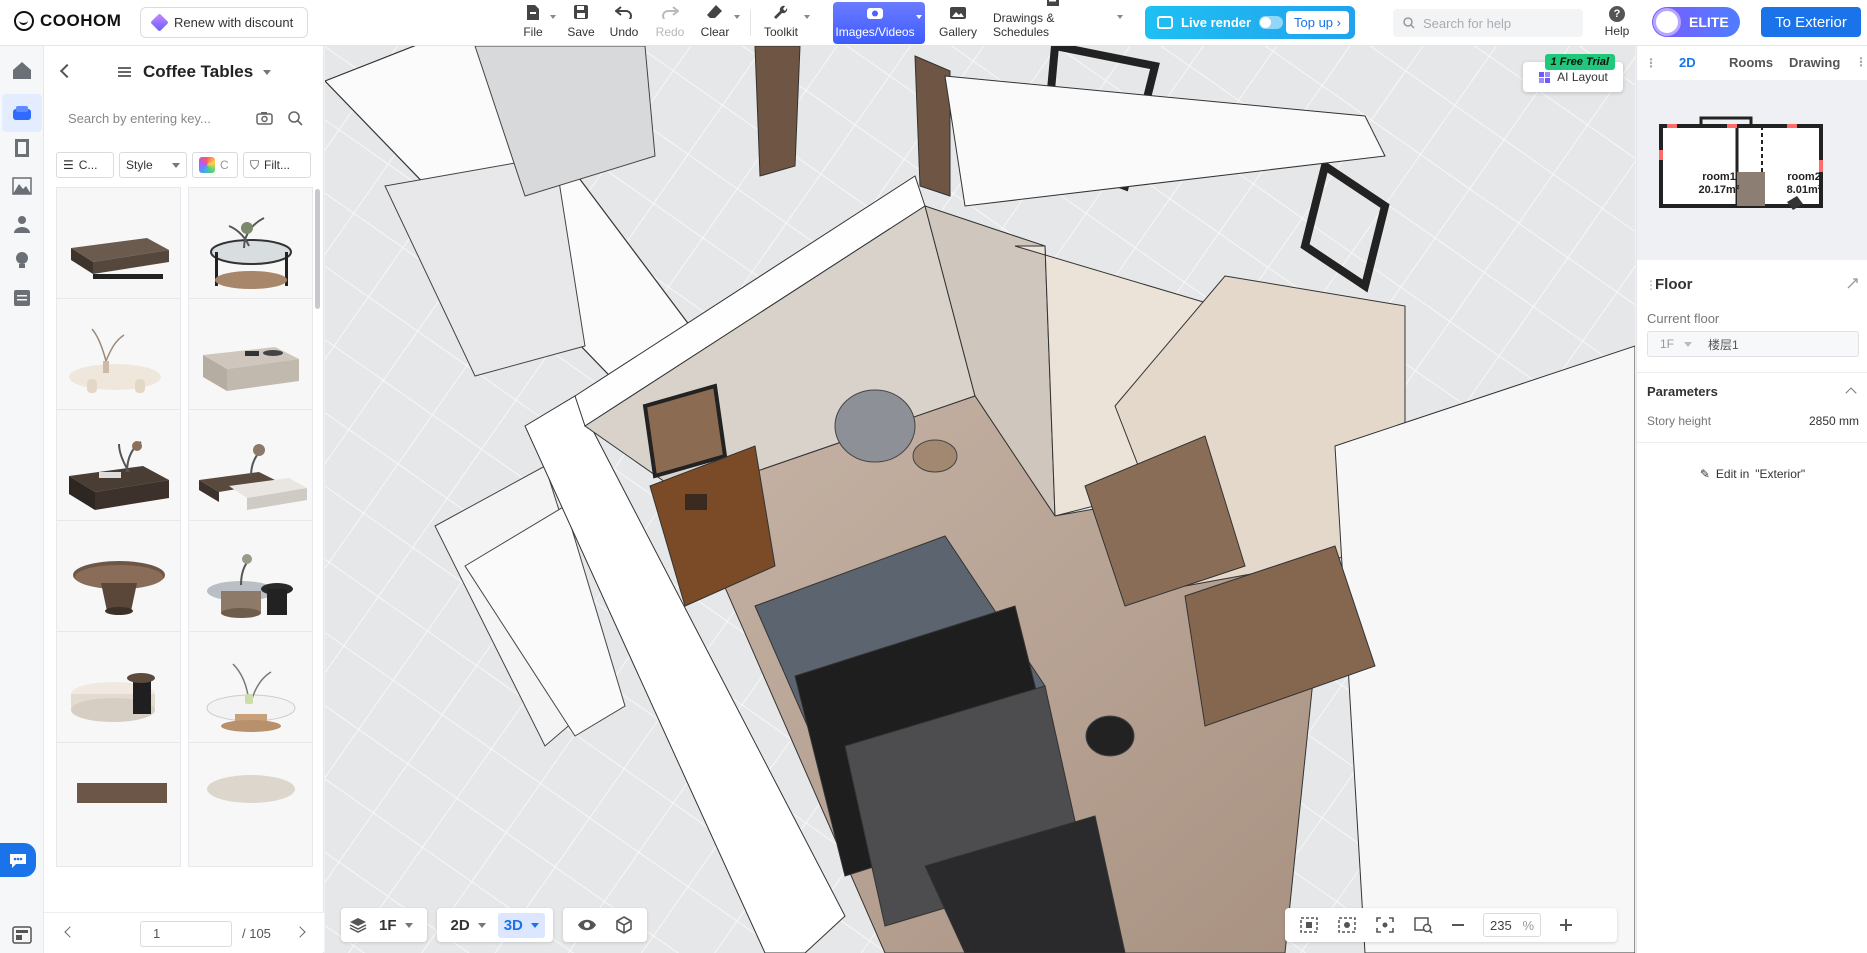 The height and width of the screenshot is (953, 1867). Describe the element at coordinates (115, 360) in the screenshot. I see `coffee-table-thumbnail` at that location.